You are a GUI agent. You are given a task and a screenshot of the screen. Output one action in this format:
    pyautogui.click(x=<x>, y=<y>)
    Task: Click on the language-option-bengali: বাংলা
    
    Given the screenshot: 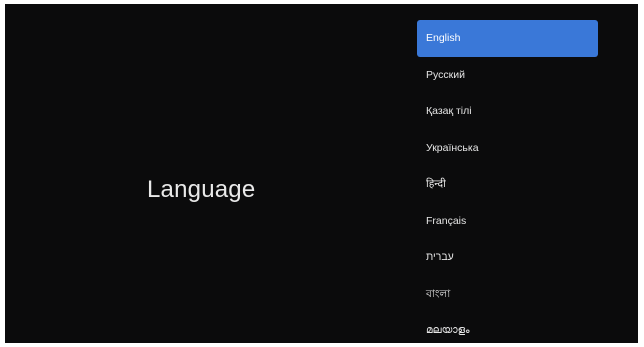 What is the action you would take?
    pyautogui.click(x=507, y=294)
    